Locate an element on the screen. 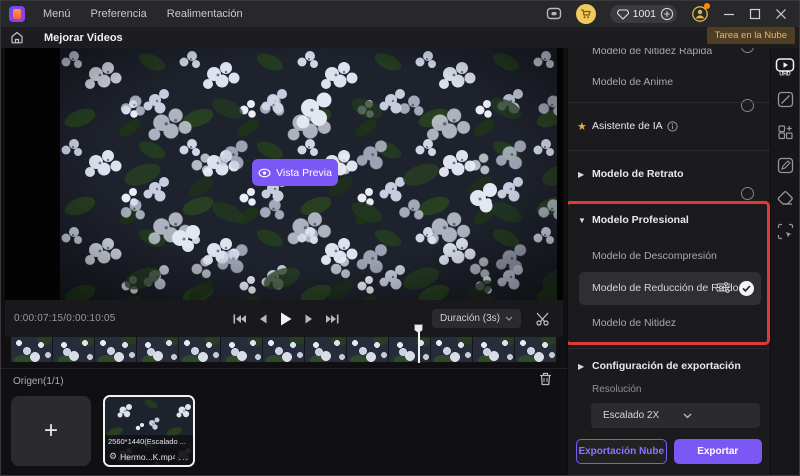 This screenshot has height=476, width=800. section-label: Modelo Profesional is located at coordinates (640, 220).